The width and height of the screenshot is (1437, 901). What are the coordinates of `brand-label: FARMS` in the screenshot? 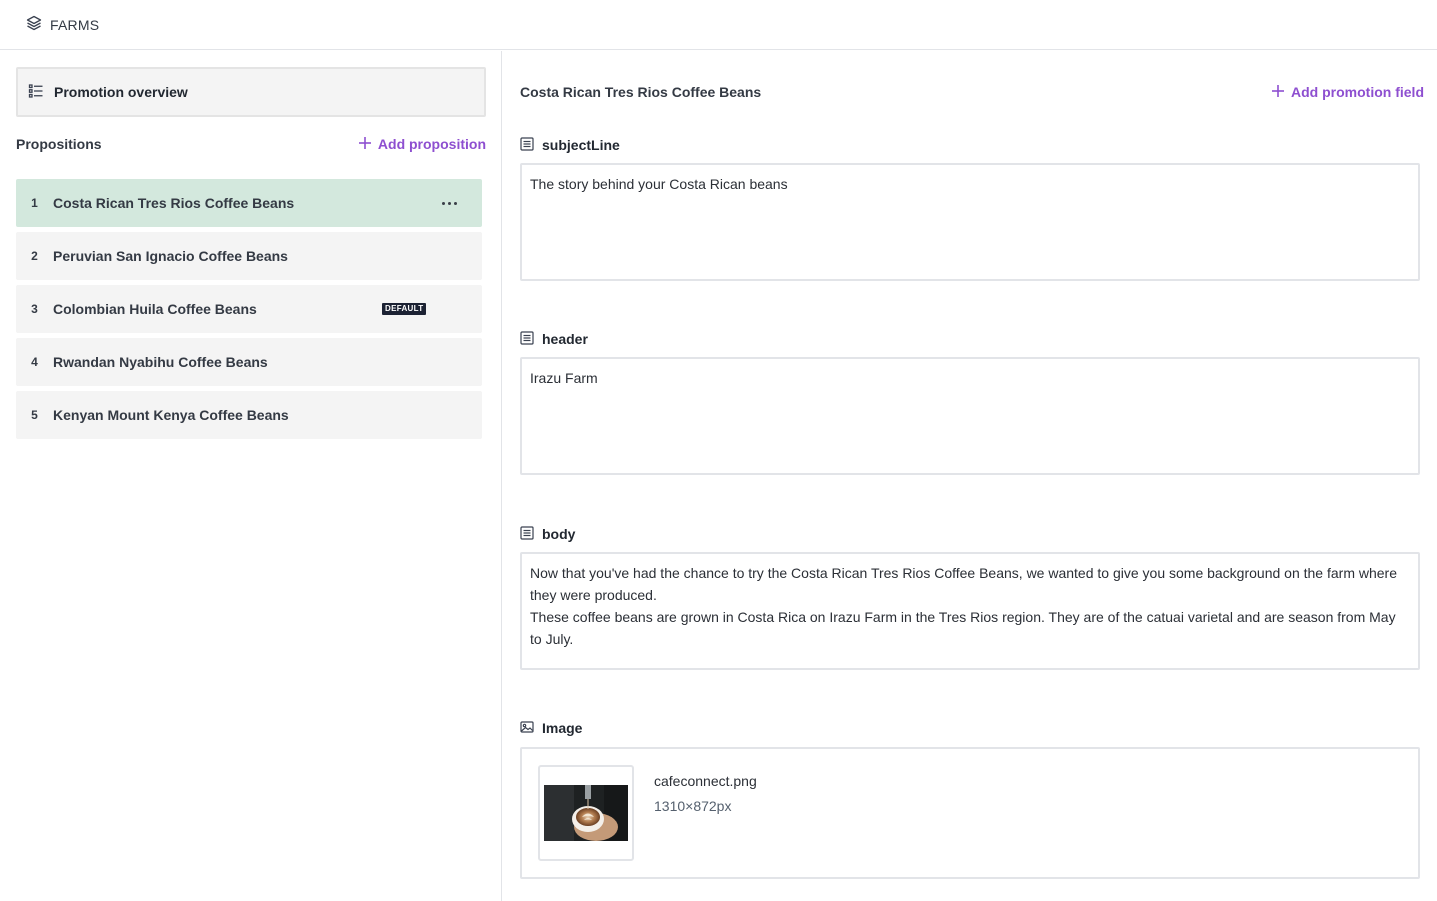 It's located at (75, 24).